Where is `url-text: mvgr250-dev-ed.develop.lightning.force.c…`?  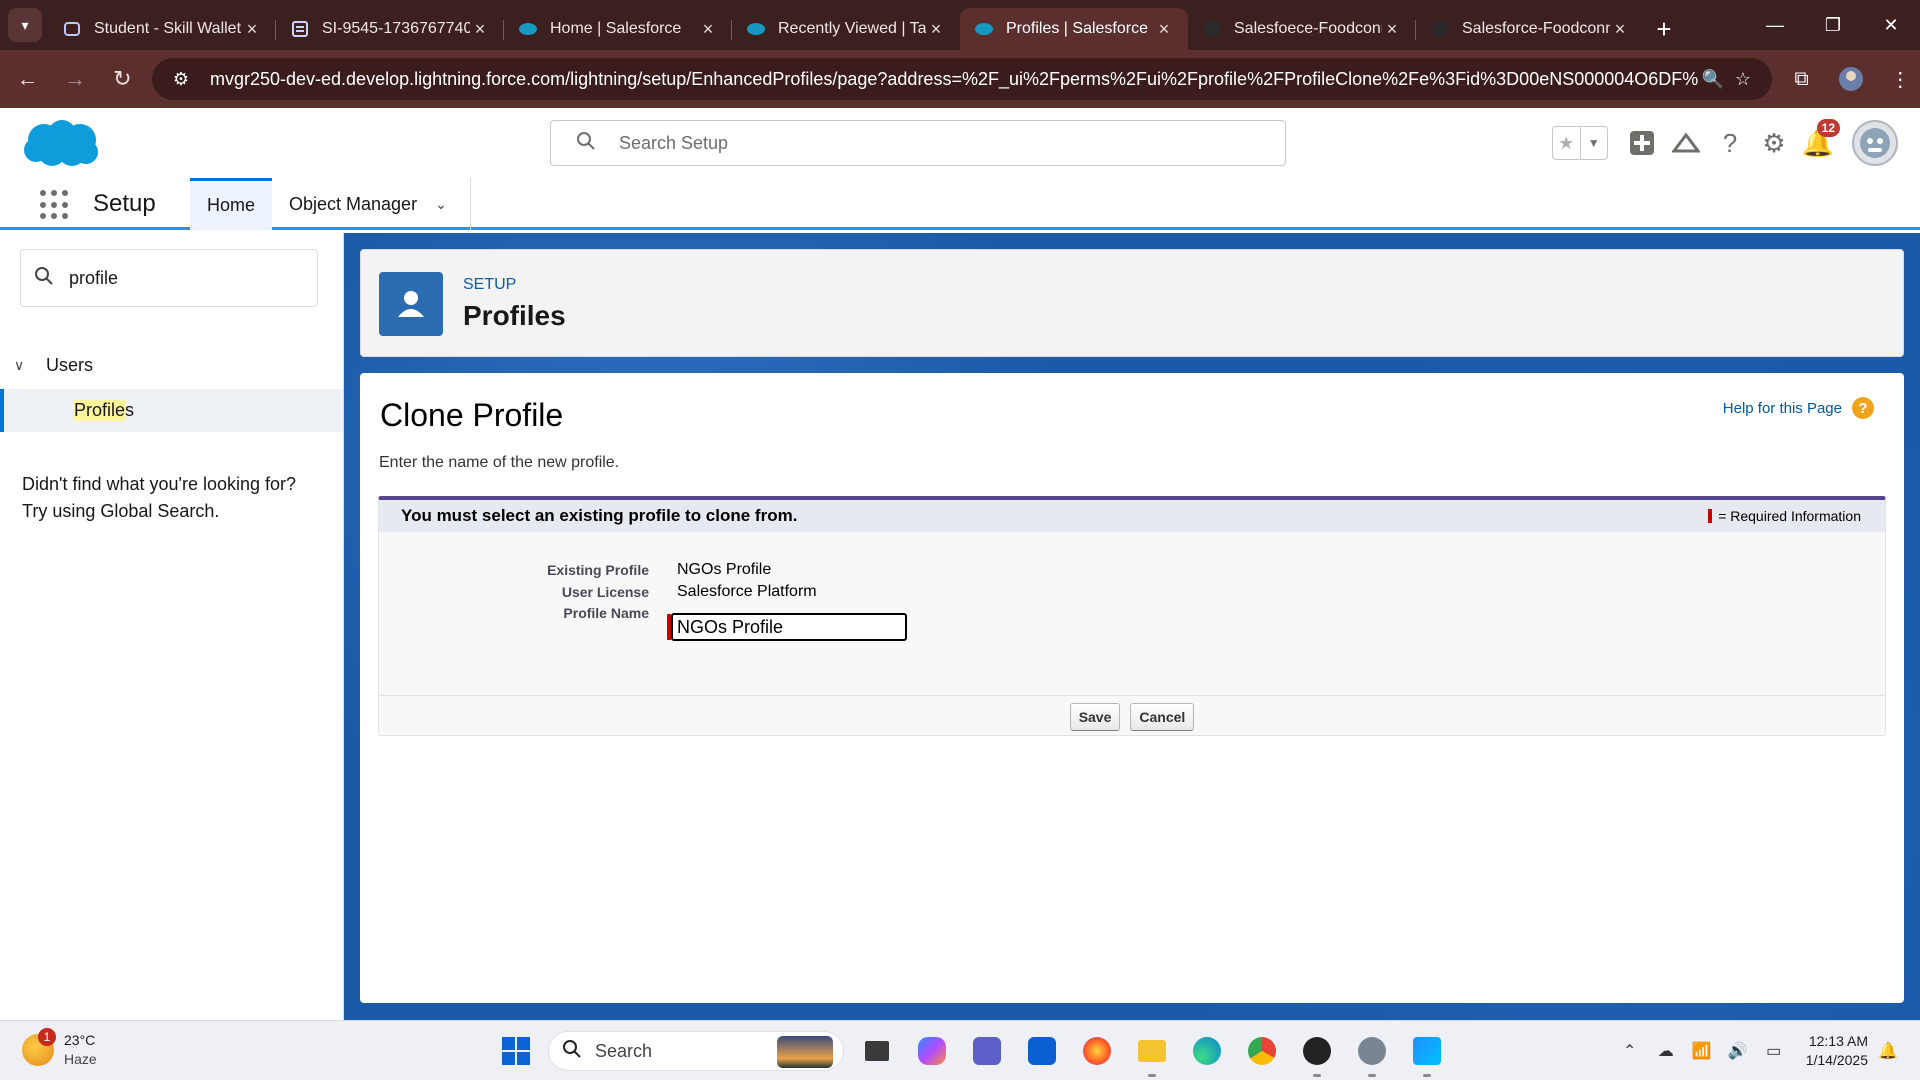
url-text: mvgr250-dev-ed.develop.lightning.force.c… is located at coordinates (954, 79).